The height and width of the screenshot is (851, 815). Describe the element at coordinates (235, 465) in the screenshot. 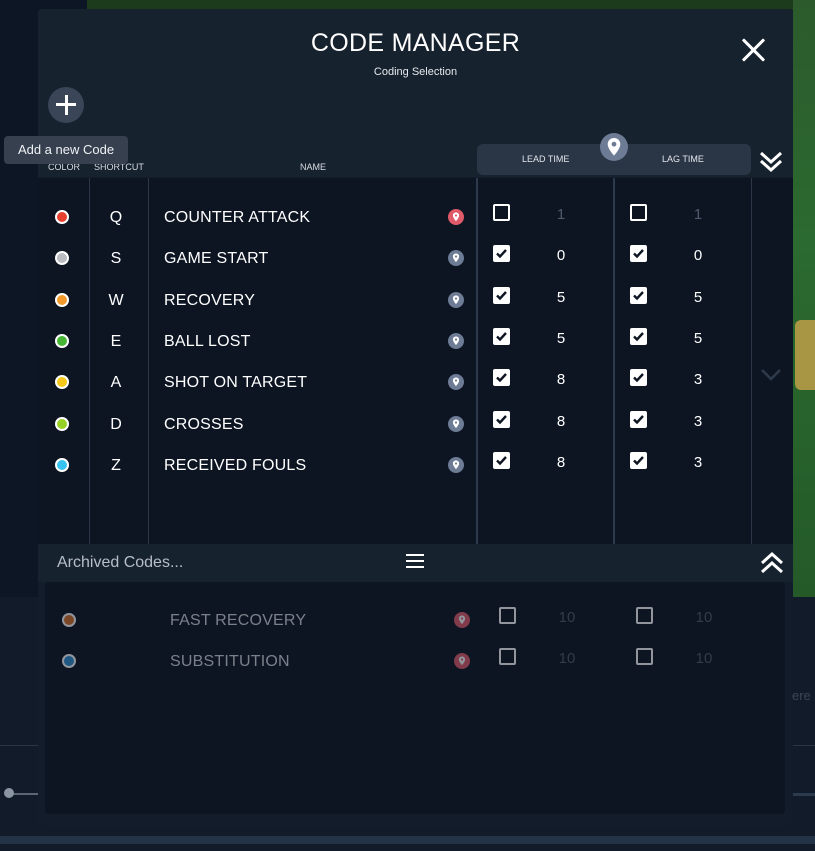

I see `code-name: RECEIVED FOULS` at that location.